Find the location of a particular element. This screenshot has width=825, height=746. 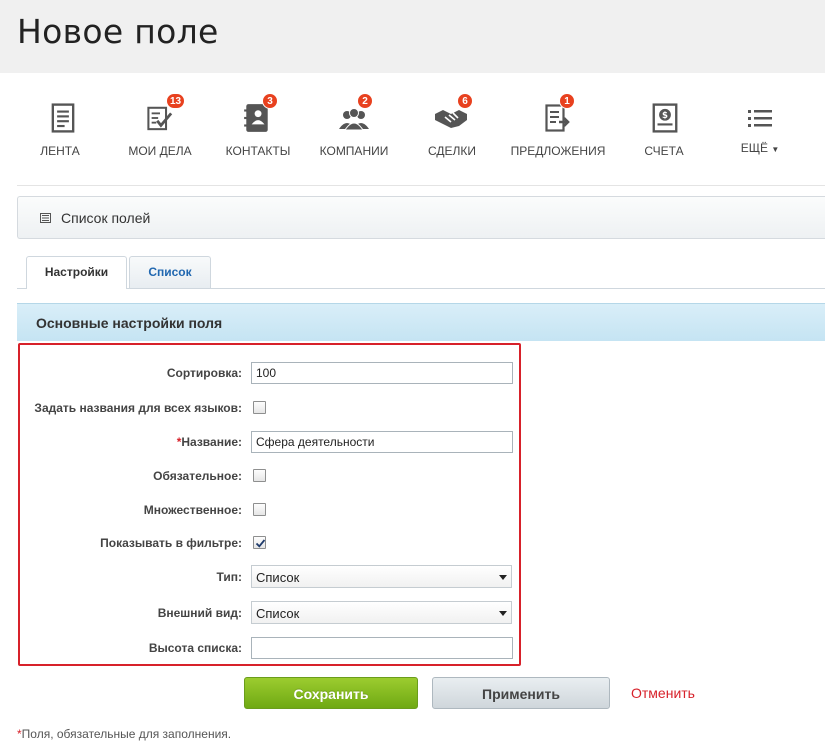

form-row-show-in-filter: Показывать в фильтре: is located at coordinates (271, 543).